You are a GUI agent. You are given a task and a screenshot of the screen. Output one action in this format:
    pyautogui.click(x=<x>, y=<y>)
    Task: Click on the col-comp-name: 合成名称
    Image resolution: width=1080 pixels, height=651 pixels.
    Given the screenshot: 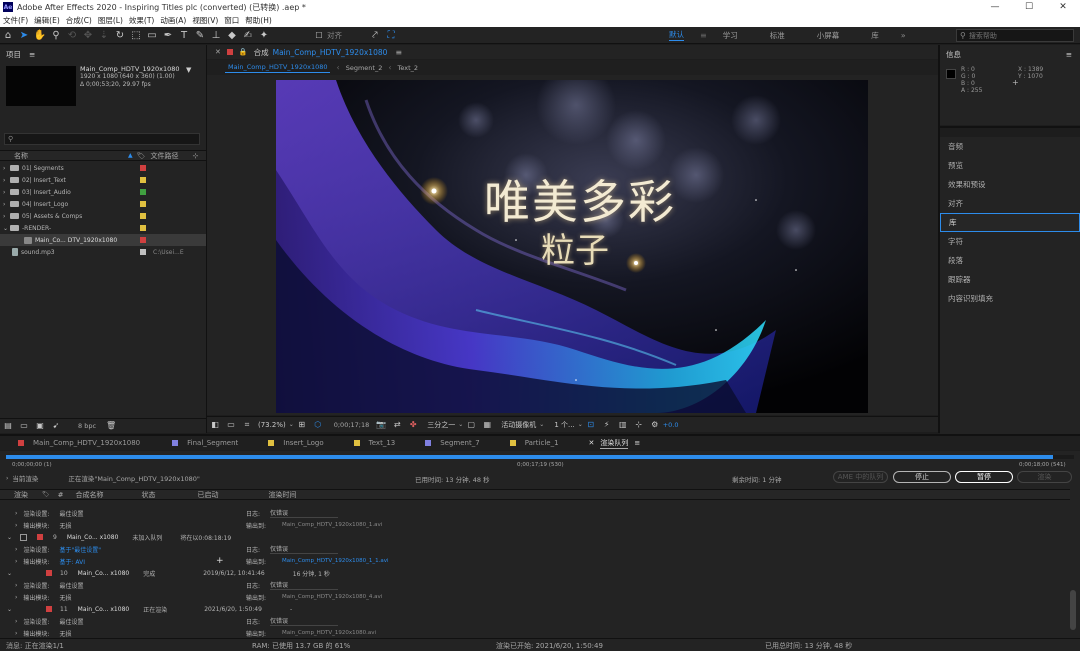 What is the action you would take?
    pyautogui.click(x=90, y=495)
    